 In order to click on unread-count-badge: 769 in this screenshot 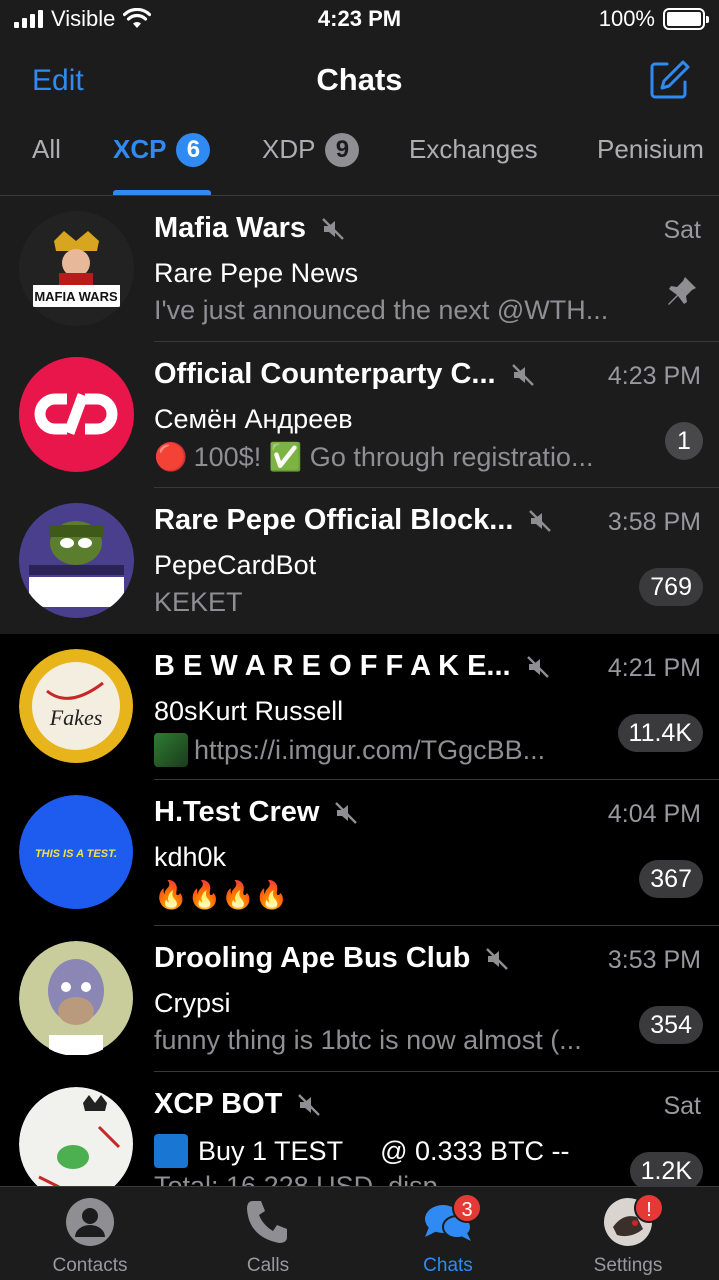, I will do `click(671, 587)`.